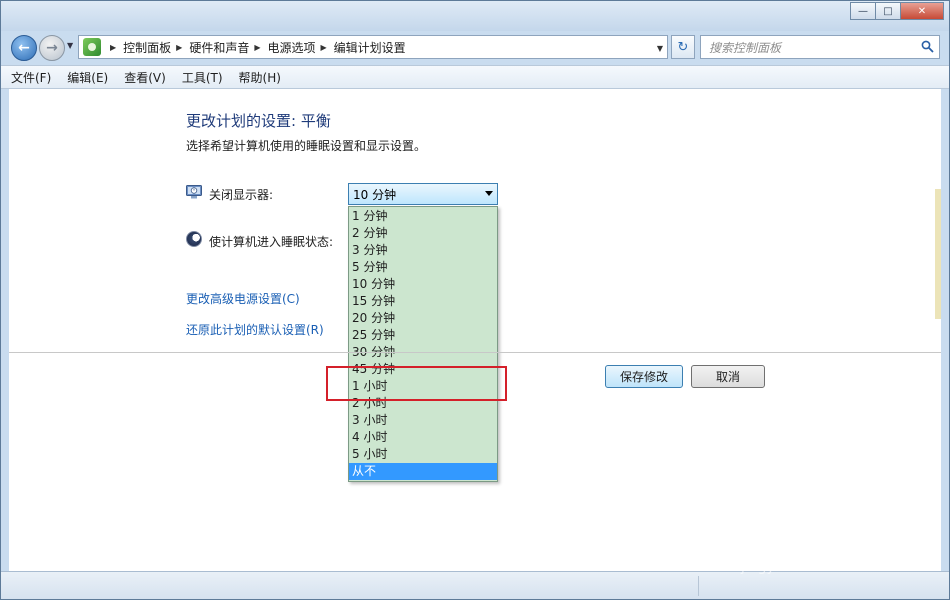 Image resolution: width=950 pixels, height=600 pixels. I want to click on window-controls: — □ ✕, so click(897, 11).